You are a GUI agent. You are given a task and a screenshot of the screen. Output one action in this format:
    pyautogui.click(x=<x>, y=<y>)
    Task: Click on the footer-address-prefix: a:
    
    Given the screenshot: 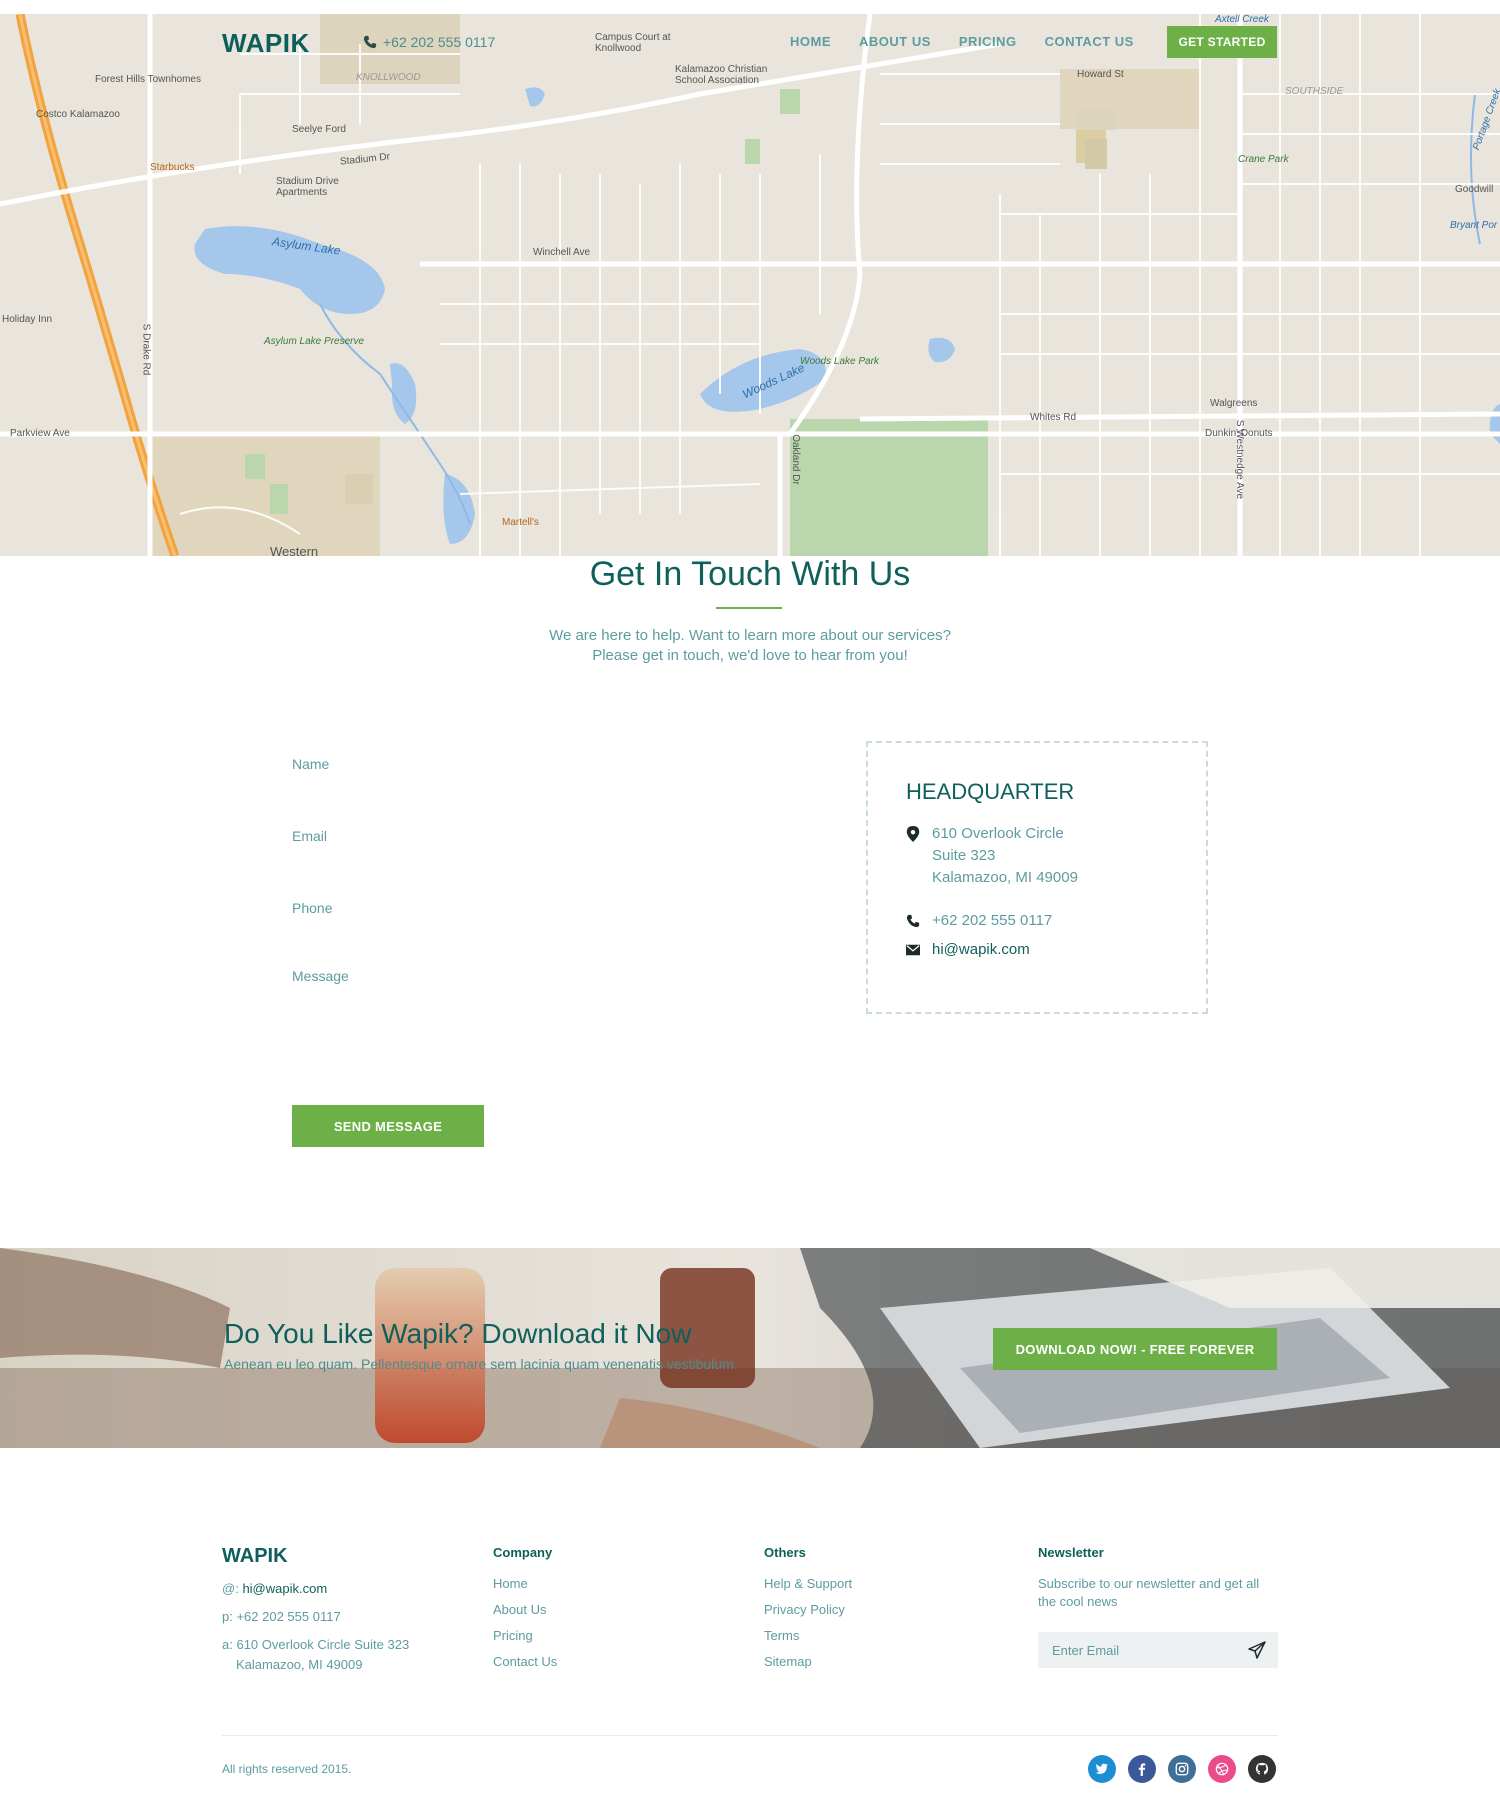 What is the action you would take?
    pyautogui.click(x=227, y=1644)
    